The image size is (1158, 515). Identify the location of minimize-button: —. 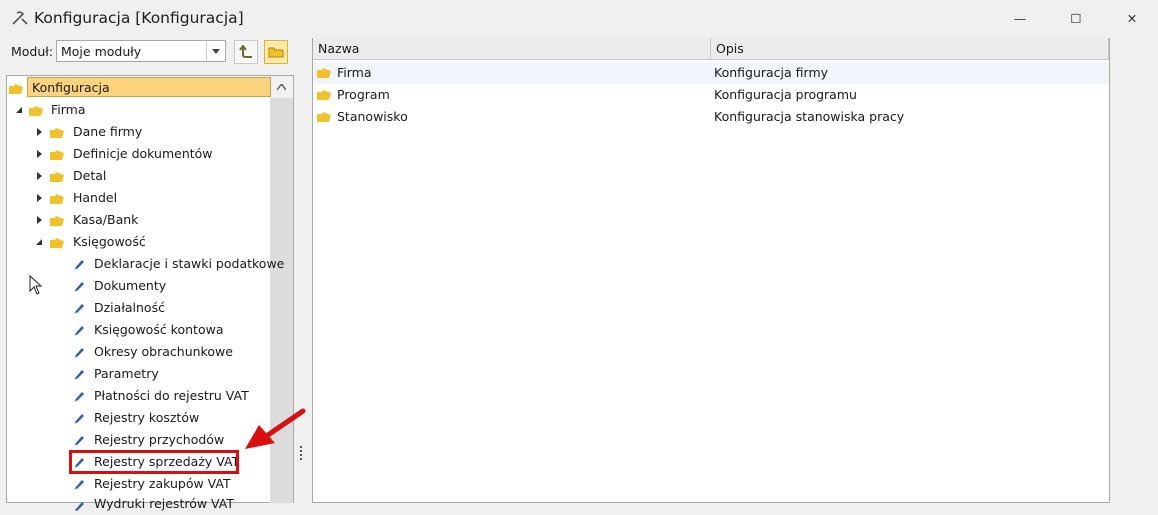
(1020, 18).